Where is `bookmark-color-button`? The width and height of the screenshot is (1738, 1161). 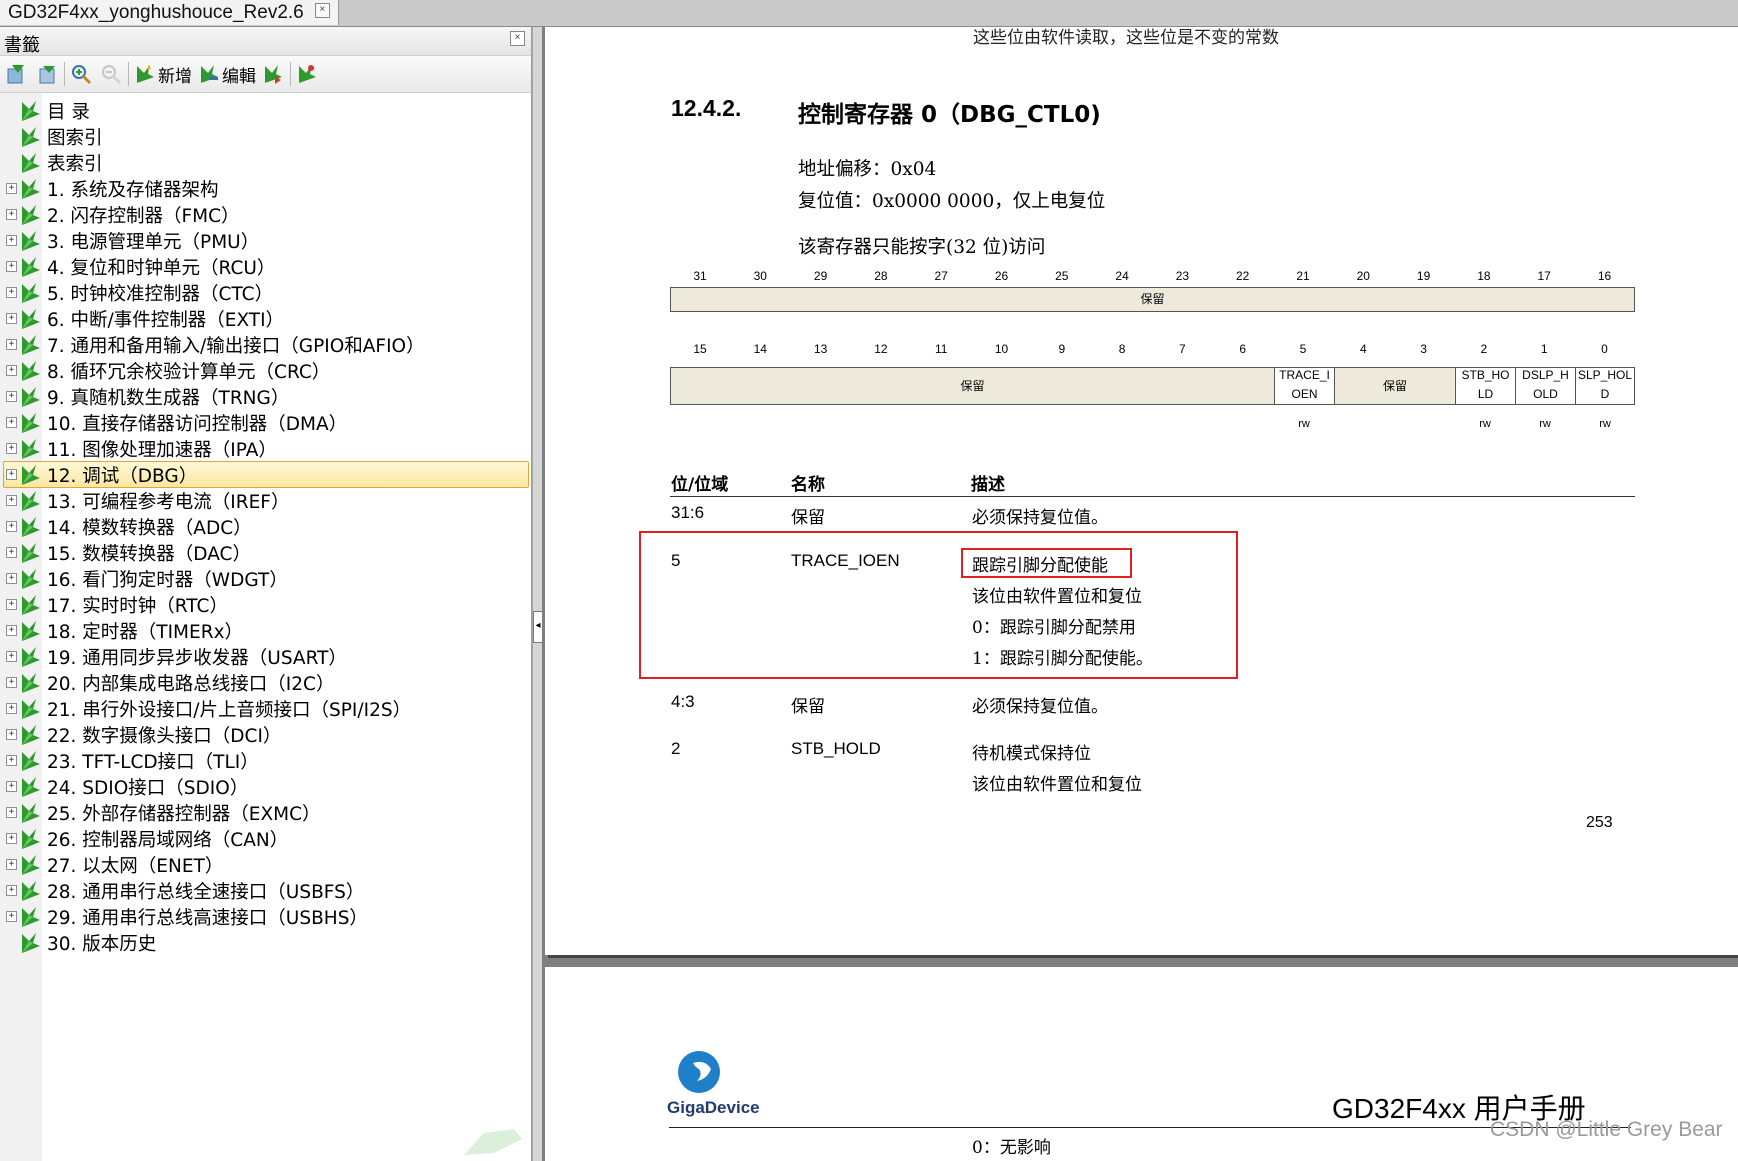 bookmark-color-button is located at coordinates (308, 74).